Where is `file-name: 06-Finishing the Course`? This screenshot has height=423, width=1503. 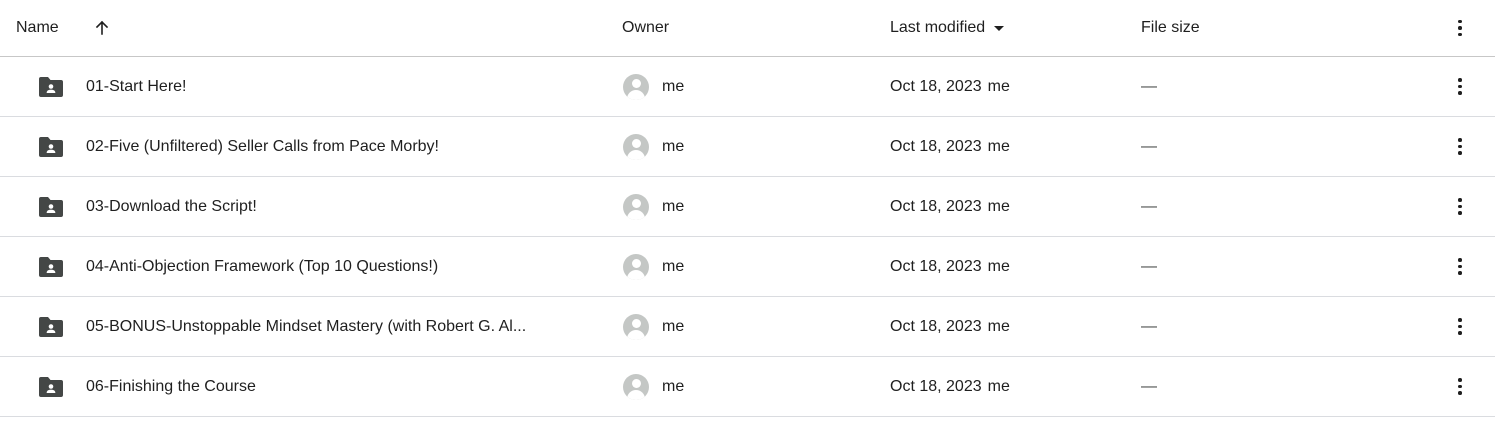 file-name: 06-Finishing the Course is located at coordinates (346, 386).